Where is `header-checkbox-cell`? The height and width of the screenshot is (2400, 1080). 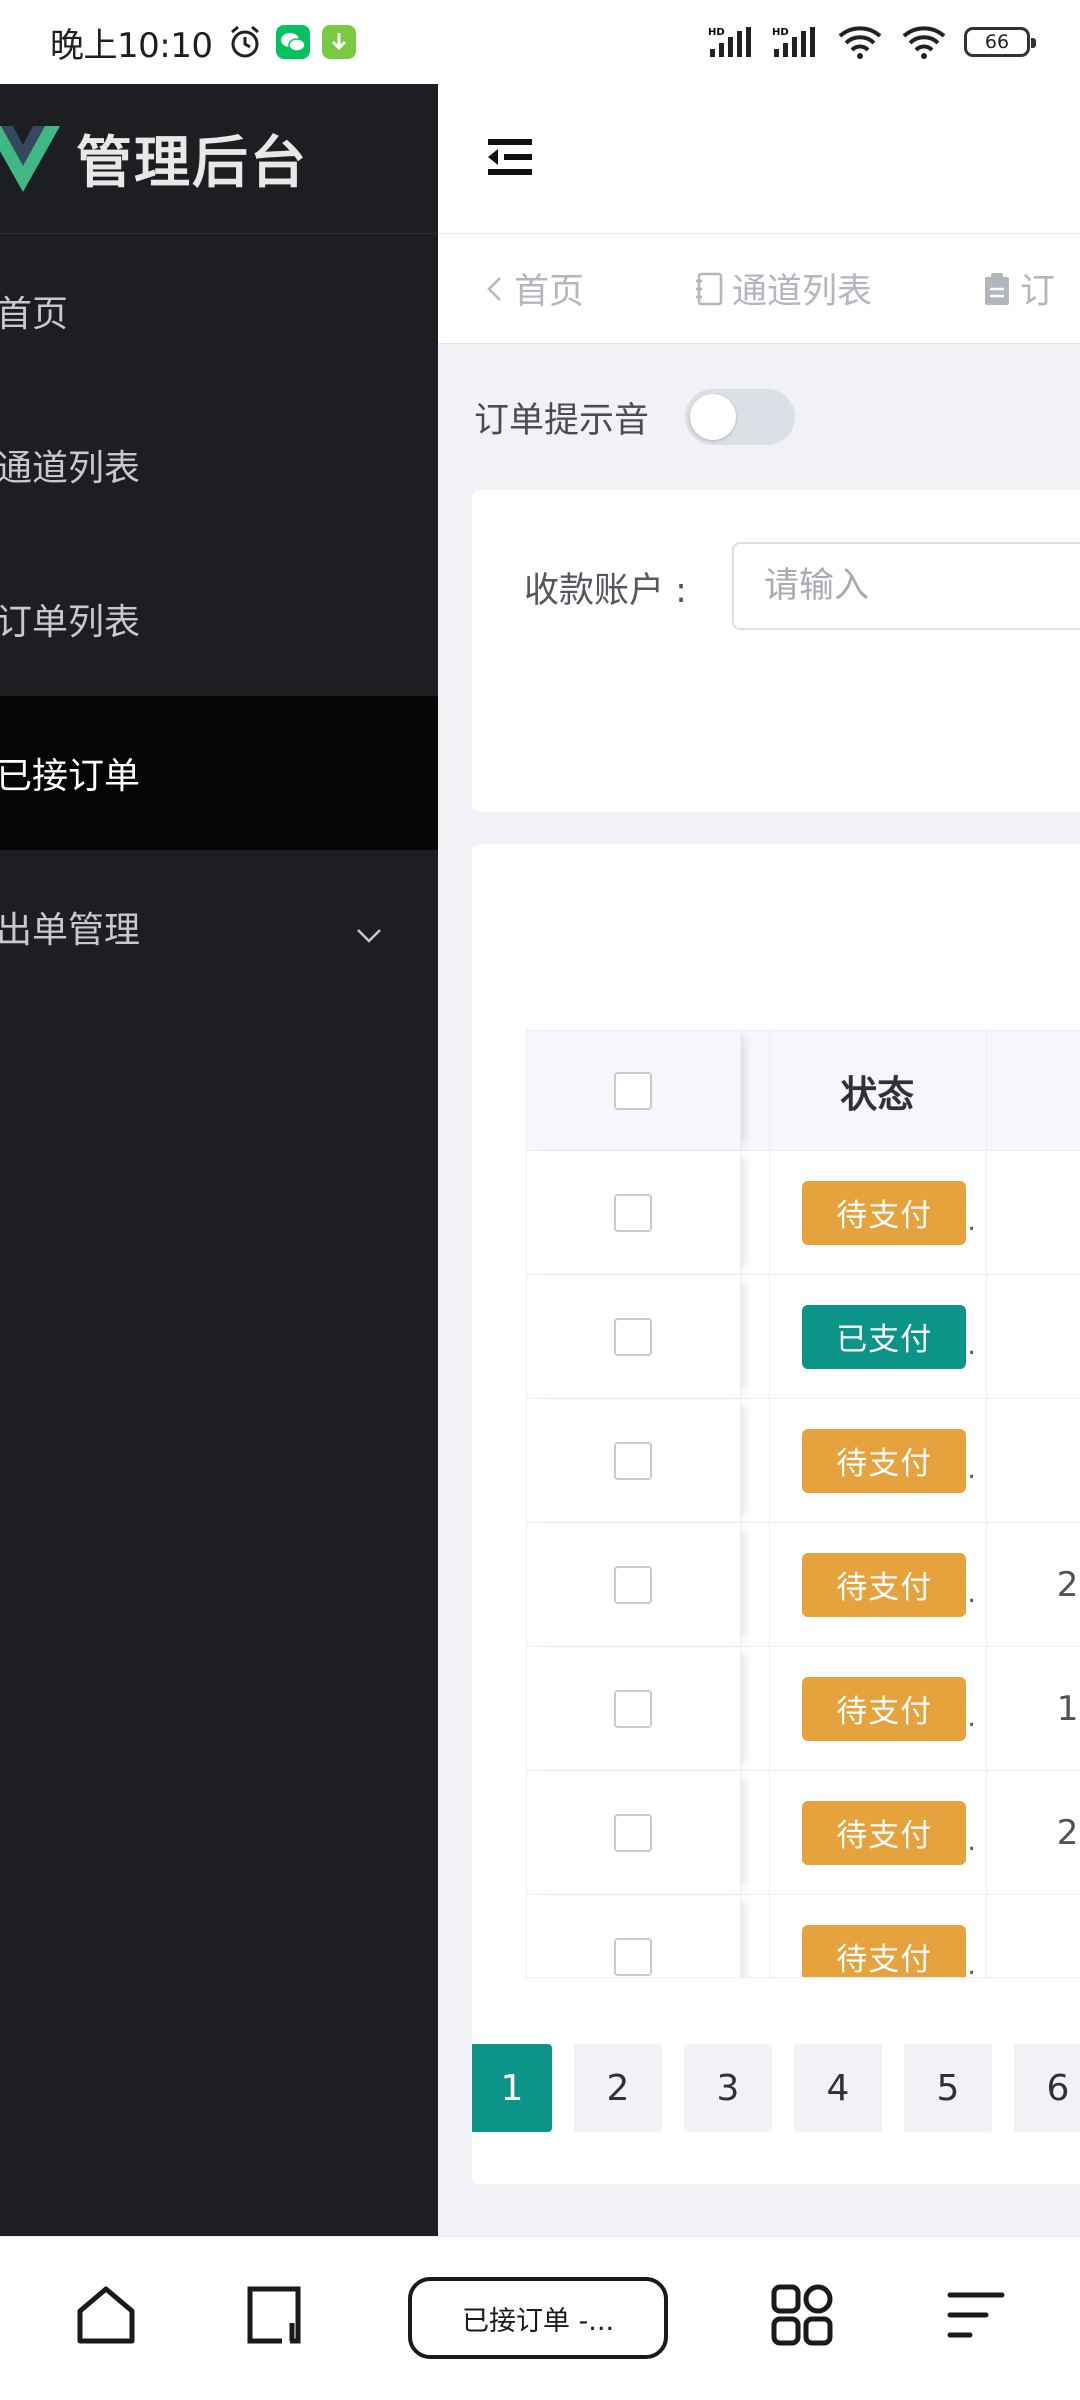 header-checkbox-cell is located at coordinates (634, 1090).